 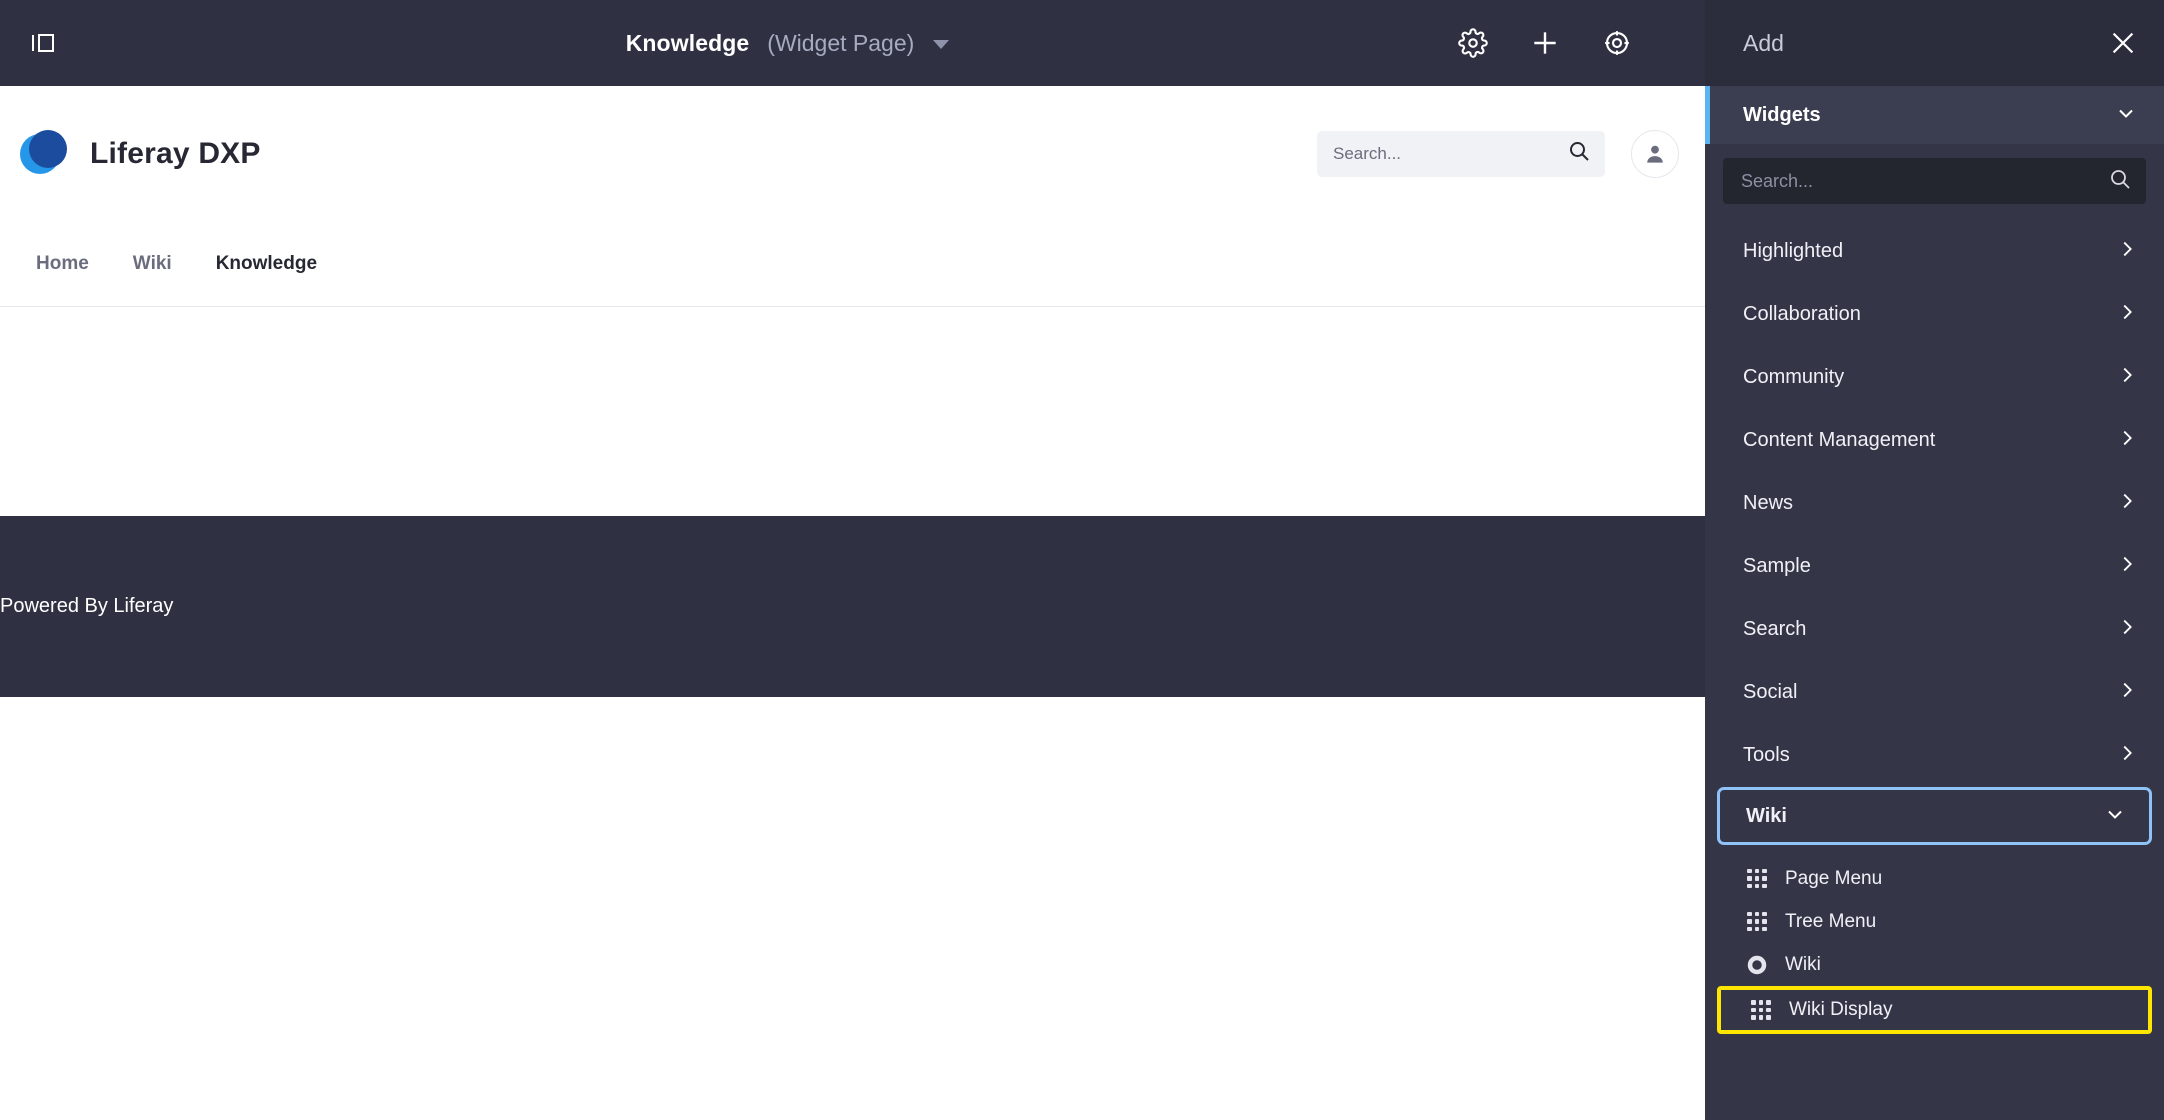 What do you see at coordinates (42, 43) in the screenshot?
I see `sidebar-toggle-icon` at bounding box center [42, 43].